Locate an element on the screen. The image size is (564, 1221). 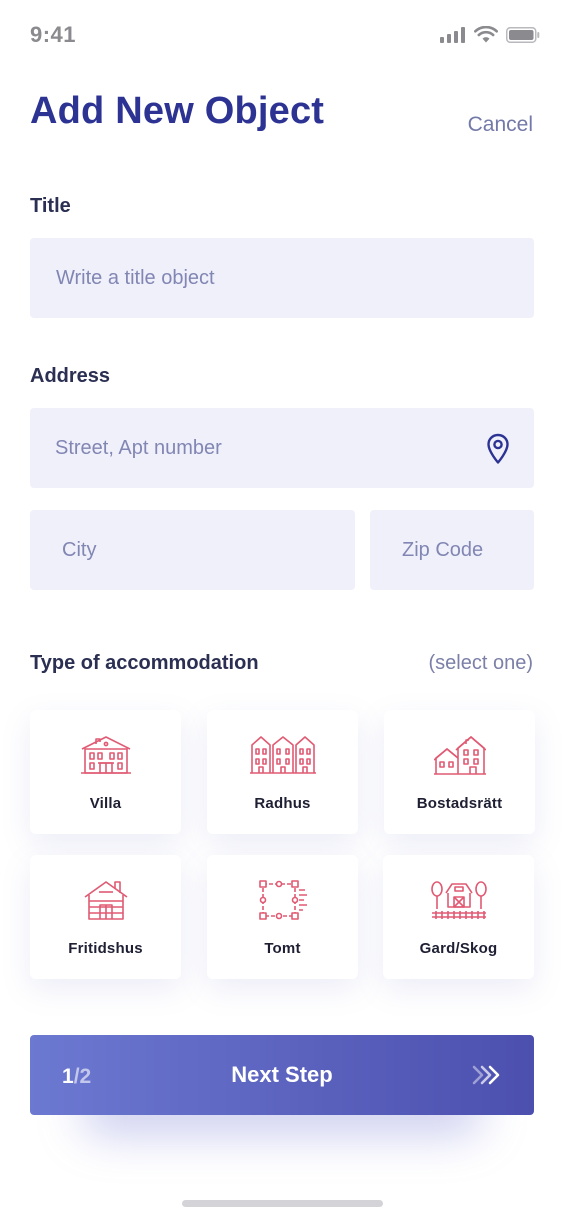
accommodation-option-bostadsratt: Bostadsrätt is located at coordinates (459, 772).